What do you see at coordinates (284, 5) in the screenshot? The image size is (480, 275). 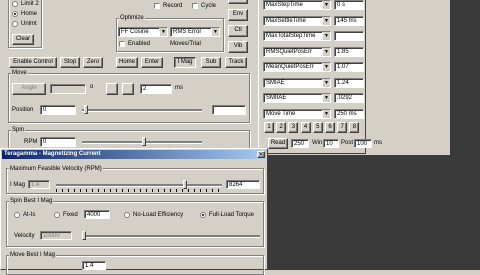 I see `metric-name: MaxStepTime` at bounding box center [284, 5].